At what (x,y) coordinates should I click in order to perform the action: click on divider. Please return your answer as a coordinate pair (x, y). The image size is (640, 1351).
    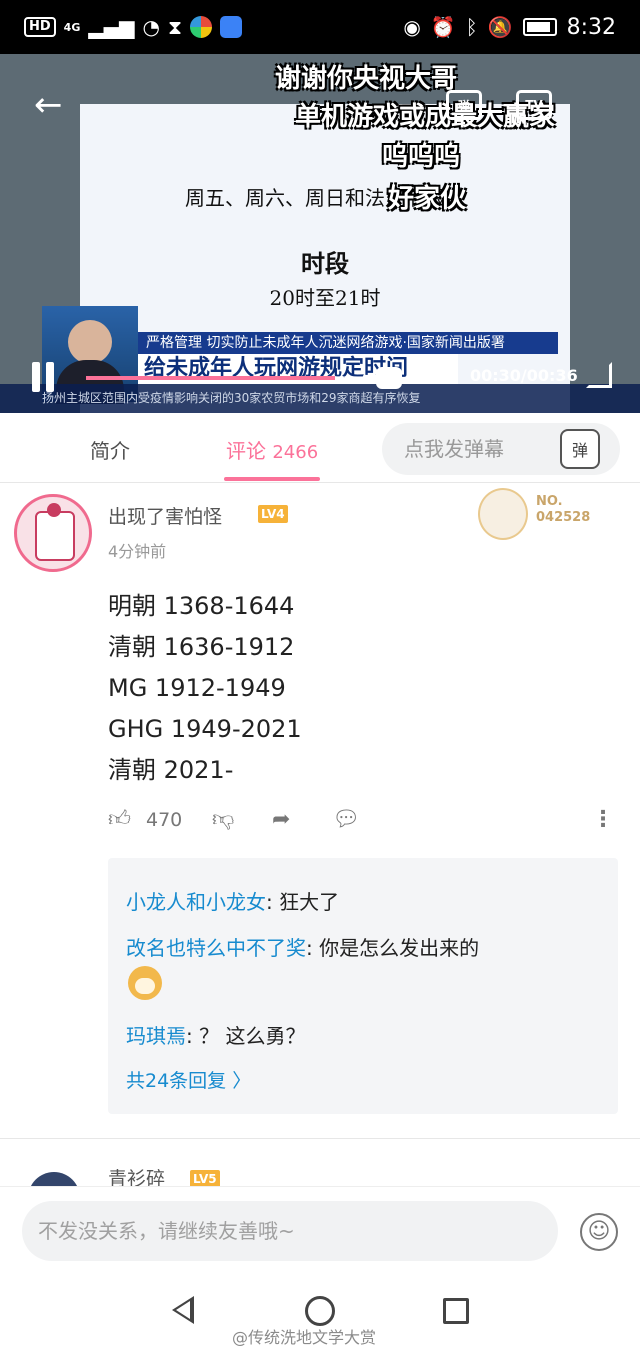
    Looking at the image, I should click on (320, 1138).